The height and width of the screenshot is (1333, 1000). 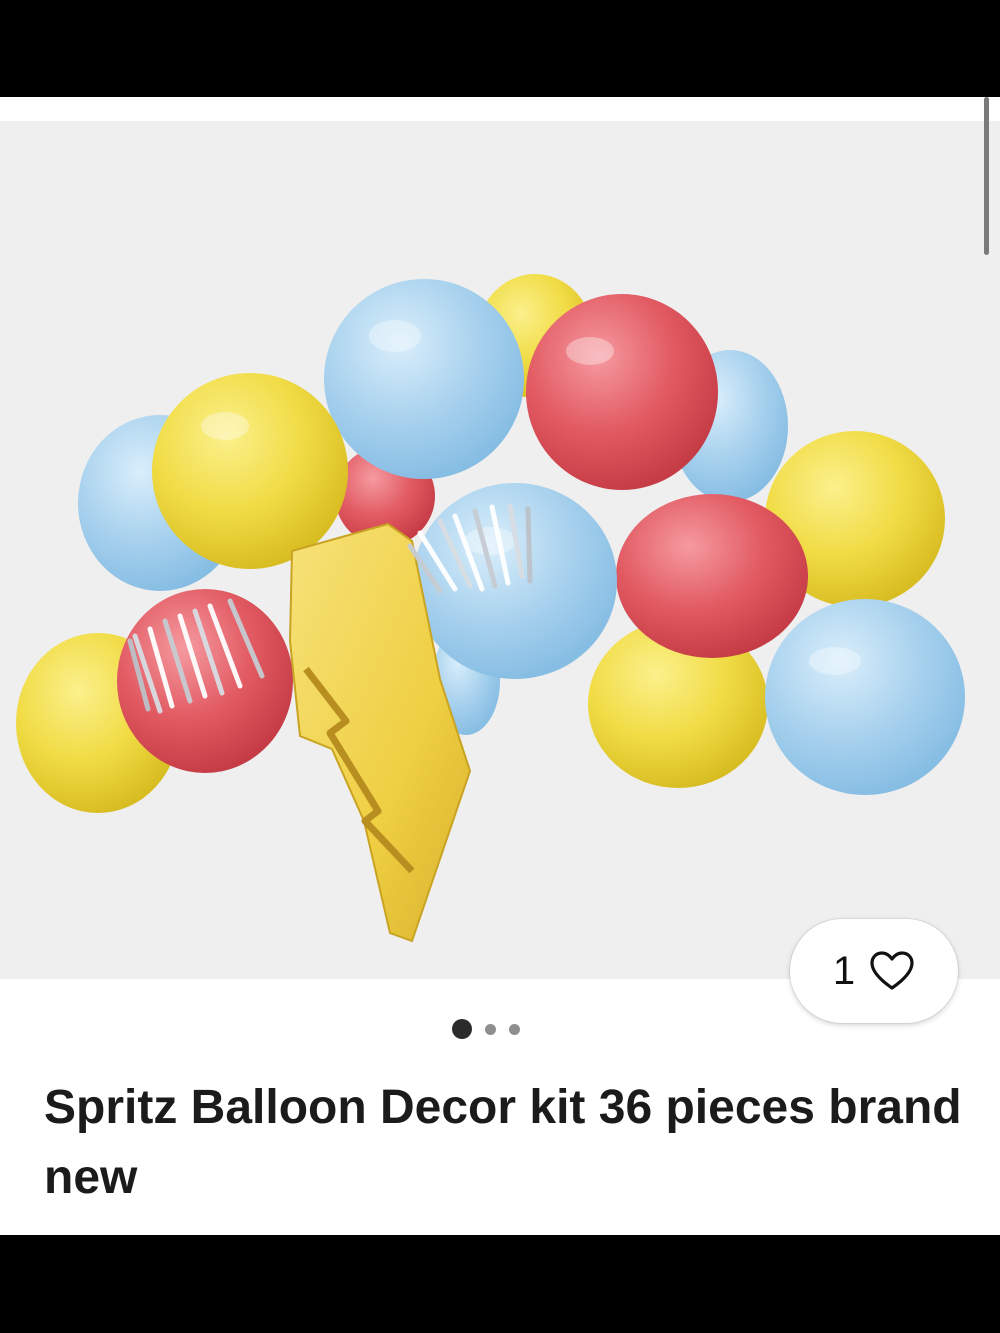 I want to click on bottom-letterbox-bar, so click(x=500, y=1284).